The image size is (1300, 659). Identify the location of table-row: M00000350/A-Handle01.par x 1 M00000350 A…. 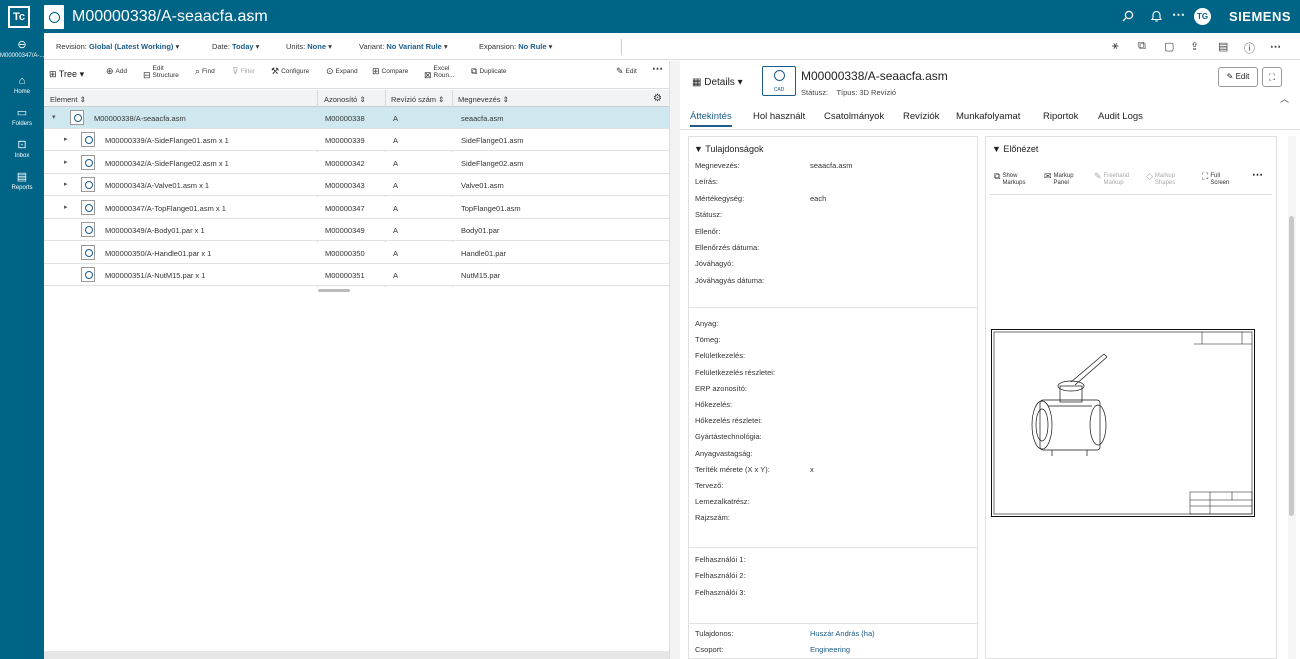
(356, 253).